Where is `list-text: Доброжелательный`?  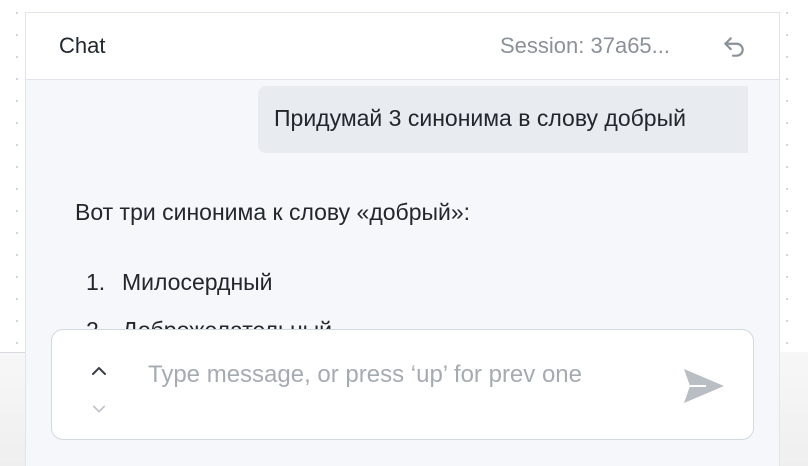 list-text: Доброжелательный is located at coordinates (227, 323).